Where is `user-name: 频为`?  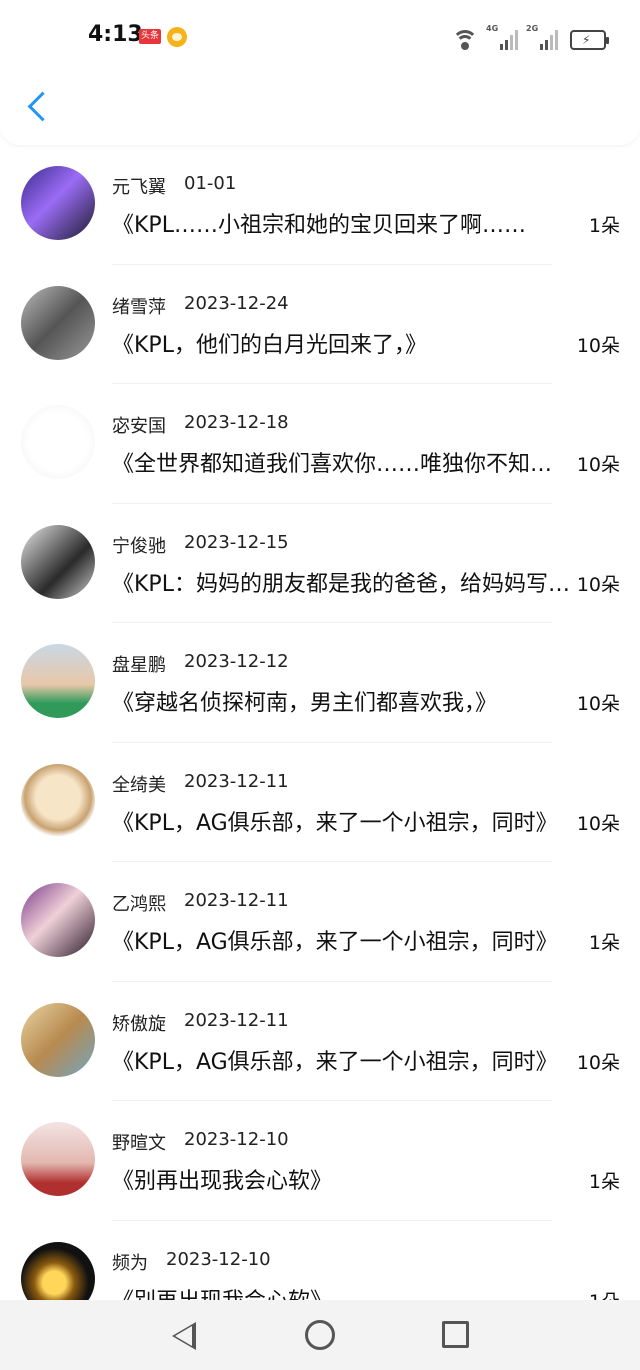 user-name: 频为 is located at coordinates (130, 1263).